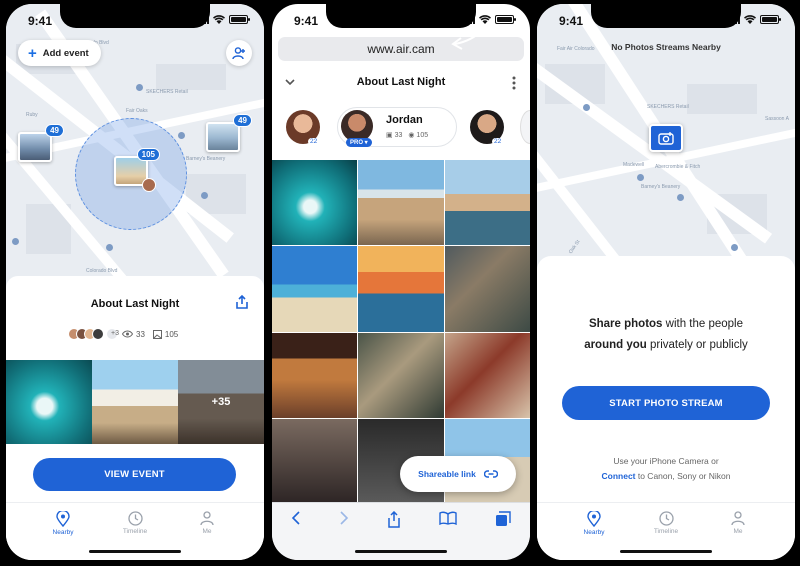  What do you see at coordinates (666, 47) in the screenshot?
I see `no-streams-title: No Photos Streams Nearby` at bounding box center [666, 47].